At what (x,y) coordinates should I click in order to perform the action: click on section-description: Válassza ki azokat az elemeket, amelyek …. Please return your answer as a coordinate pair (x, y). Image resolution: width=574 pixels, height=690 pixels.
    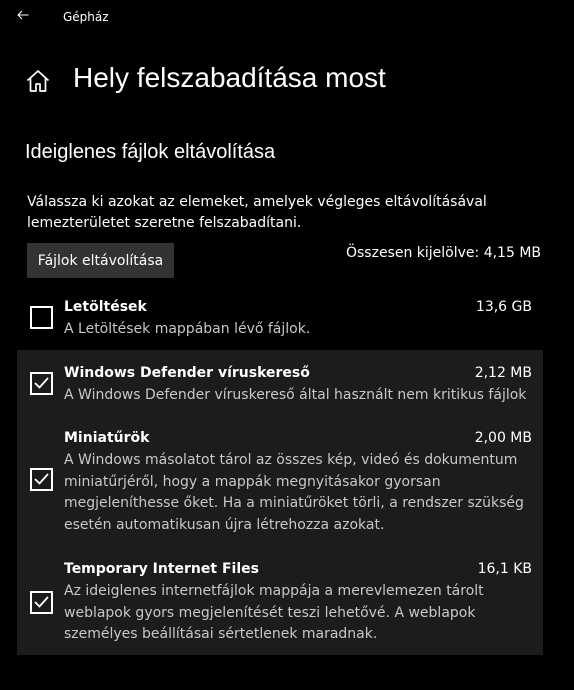
    Looking at the image, I should click on (257, 212).